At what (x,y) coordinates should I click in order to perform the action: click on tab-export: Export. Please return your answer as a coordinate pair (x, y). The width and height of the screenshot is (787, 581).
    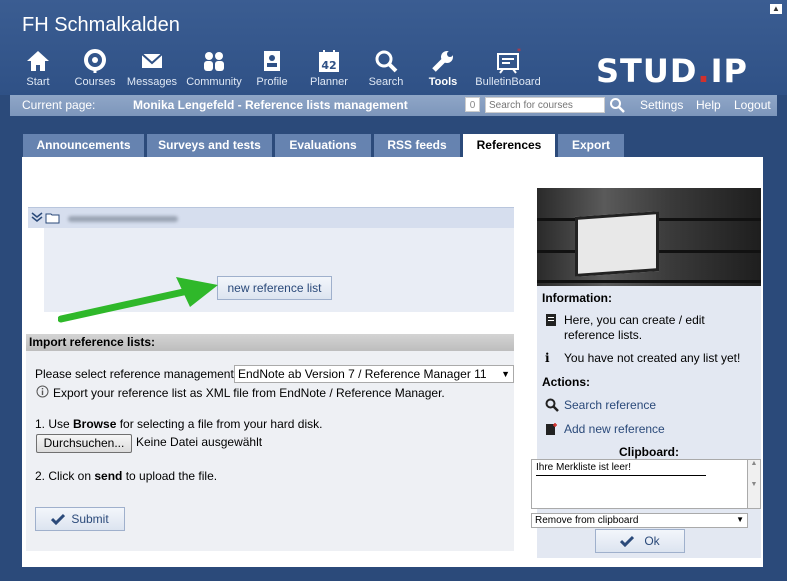
    Looking at the image, I should click on (591, 145).